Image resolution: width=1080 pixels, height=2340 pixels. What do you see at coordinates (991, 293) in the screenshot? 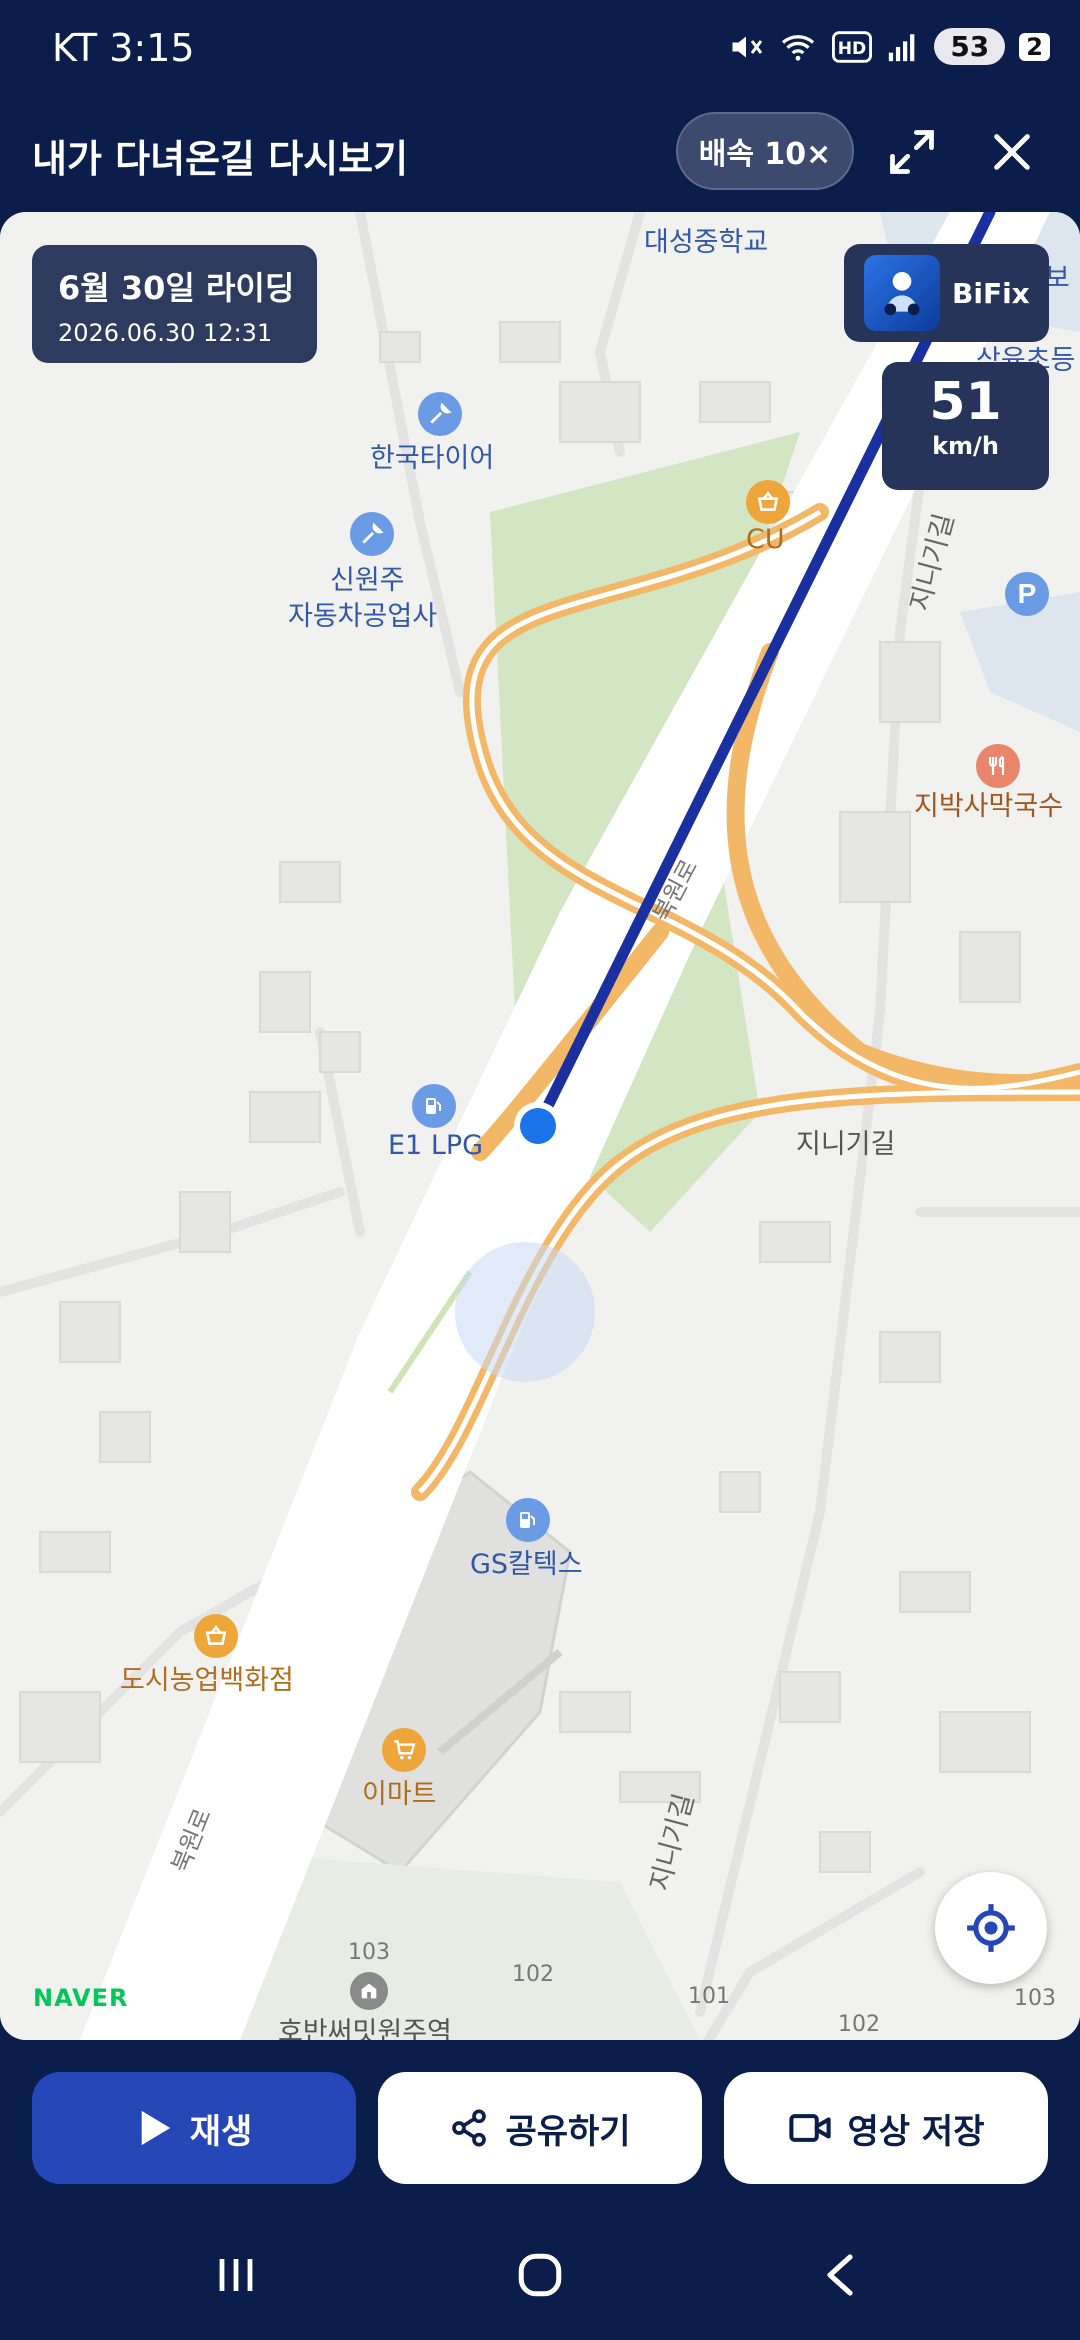
I see `brand-label: BiFix` at bounding box center [991, 293].